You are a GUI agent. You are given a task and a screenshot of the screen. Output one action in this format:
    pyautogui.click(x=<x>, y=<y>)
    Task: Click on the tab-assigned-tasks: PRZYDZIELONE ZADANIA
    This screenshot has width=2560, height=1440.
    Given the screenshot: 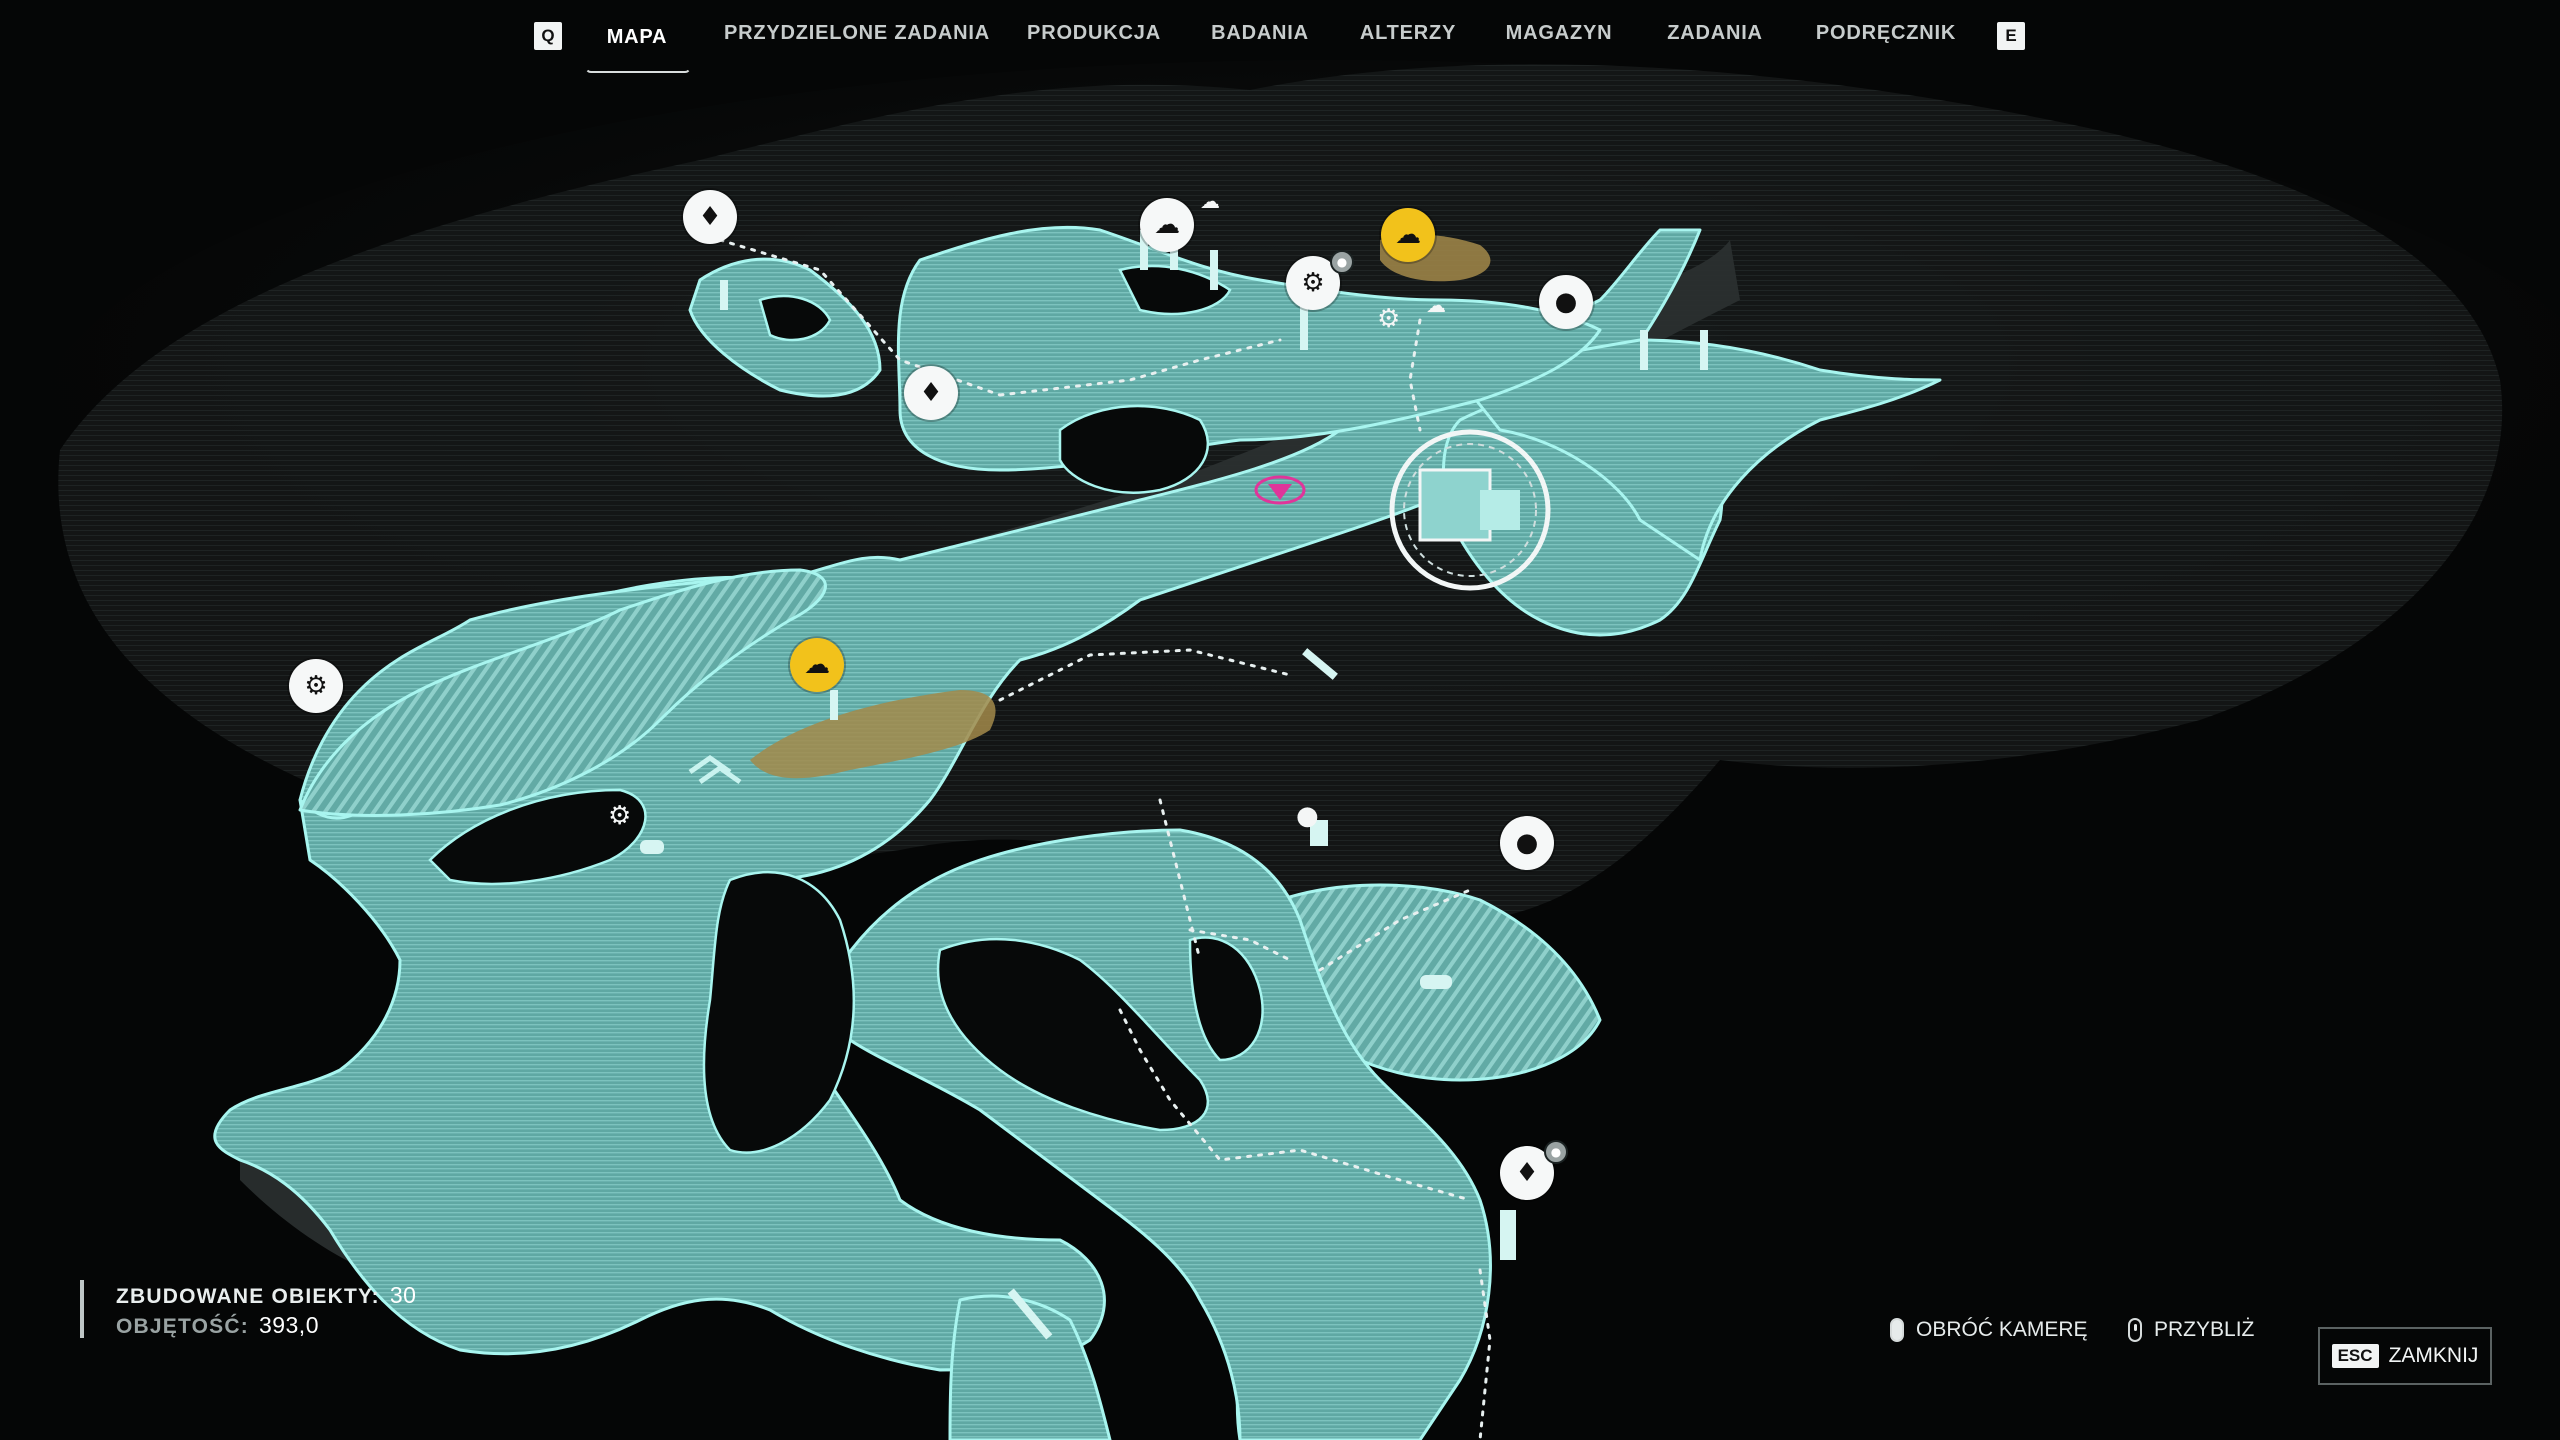 What is the action you would take?
    pyautogui.click(x=857, y=37)
    